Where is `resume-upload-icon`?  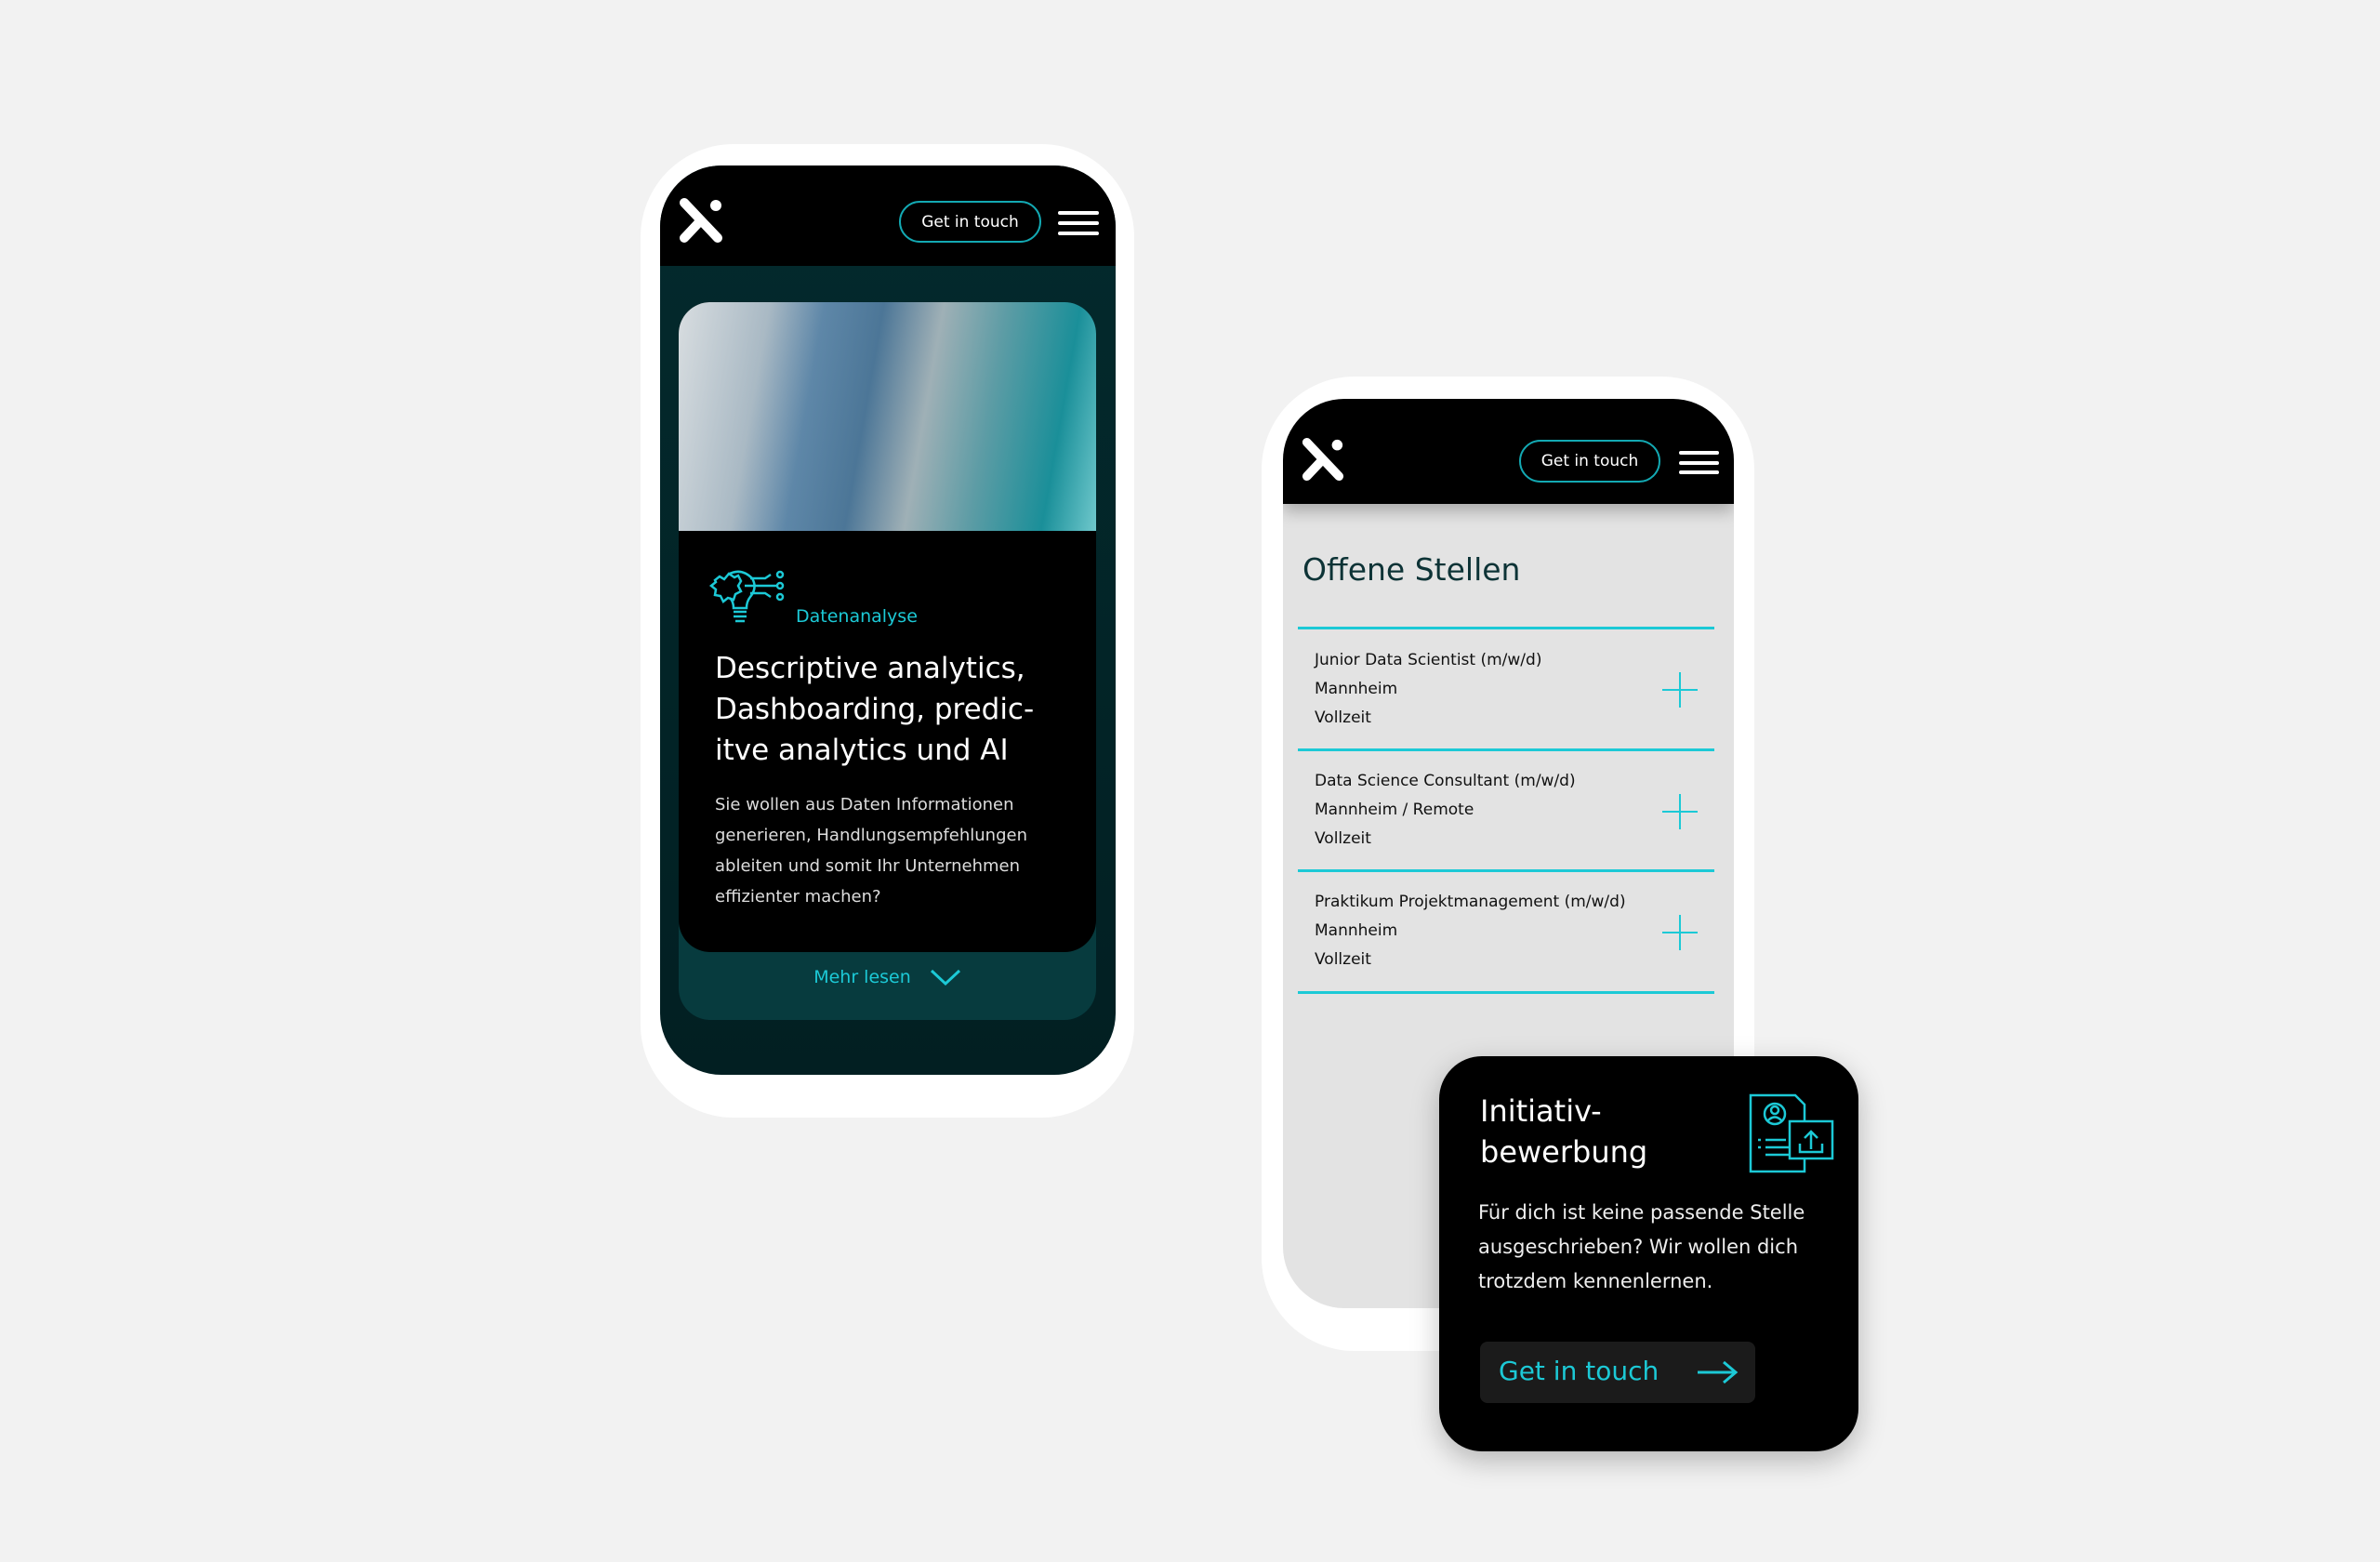 resume-upload-icon is located at coordinates (1791, 1133).